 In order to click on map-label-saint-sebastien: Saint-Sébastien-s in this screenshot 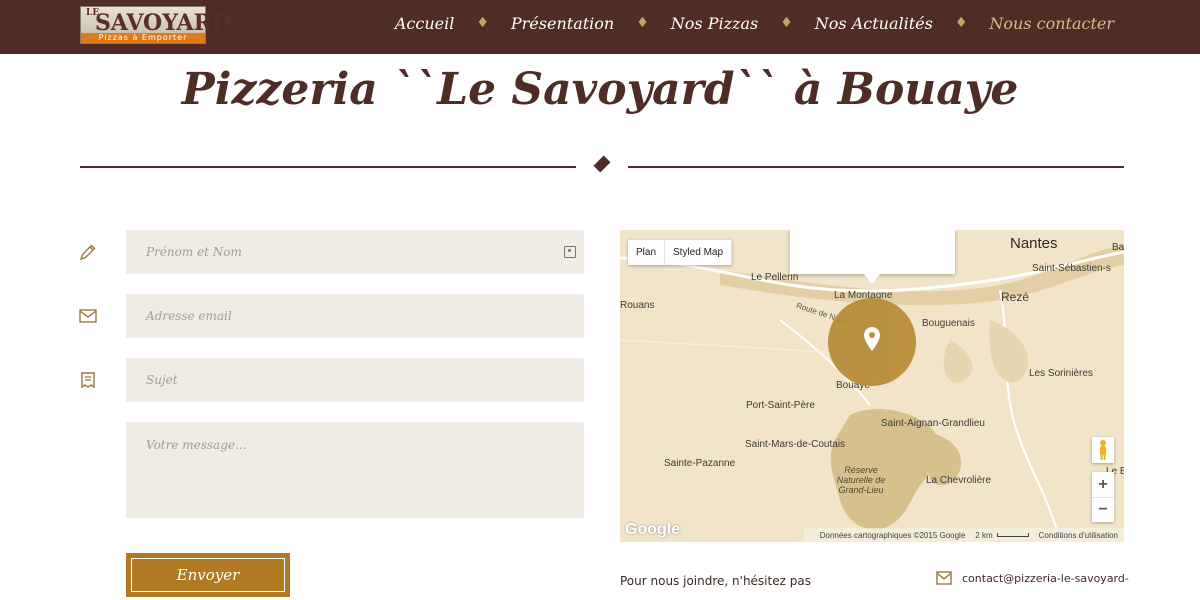, I will do `click(1071, 268)`.